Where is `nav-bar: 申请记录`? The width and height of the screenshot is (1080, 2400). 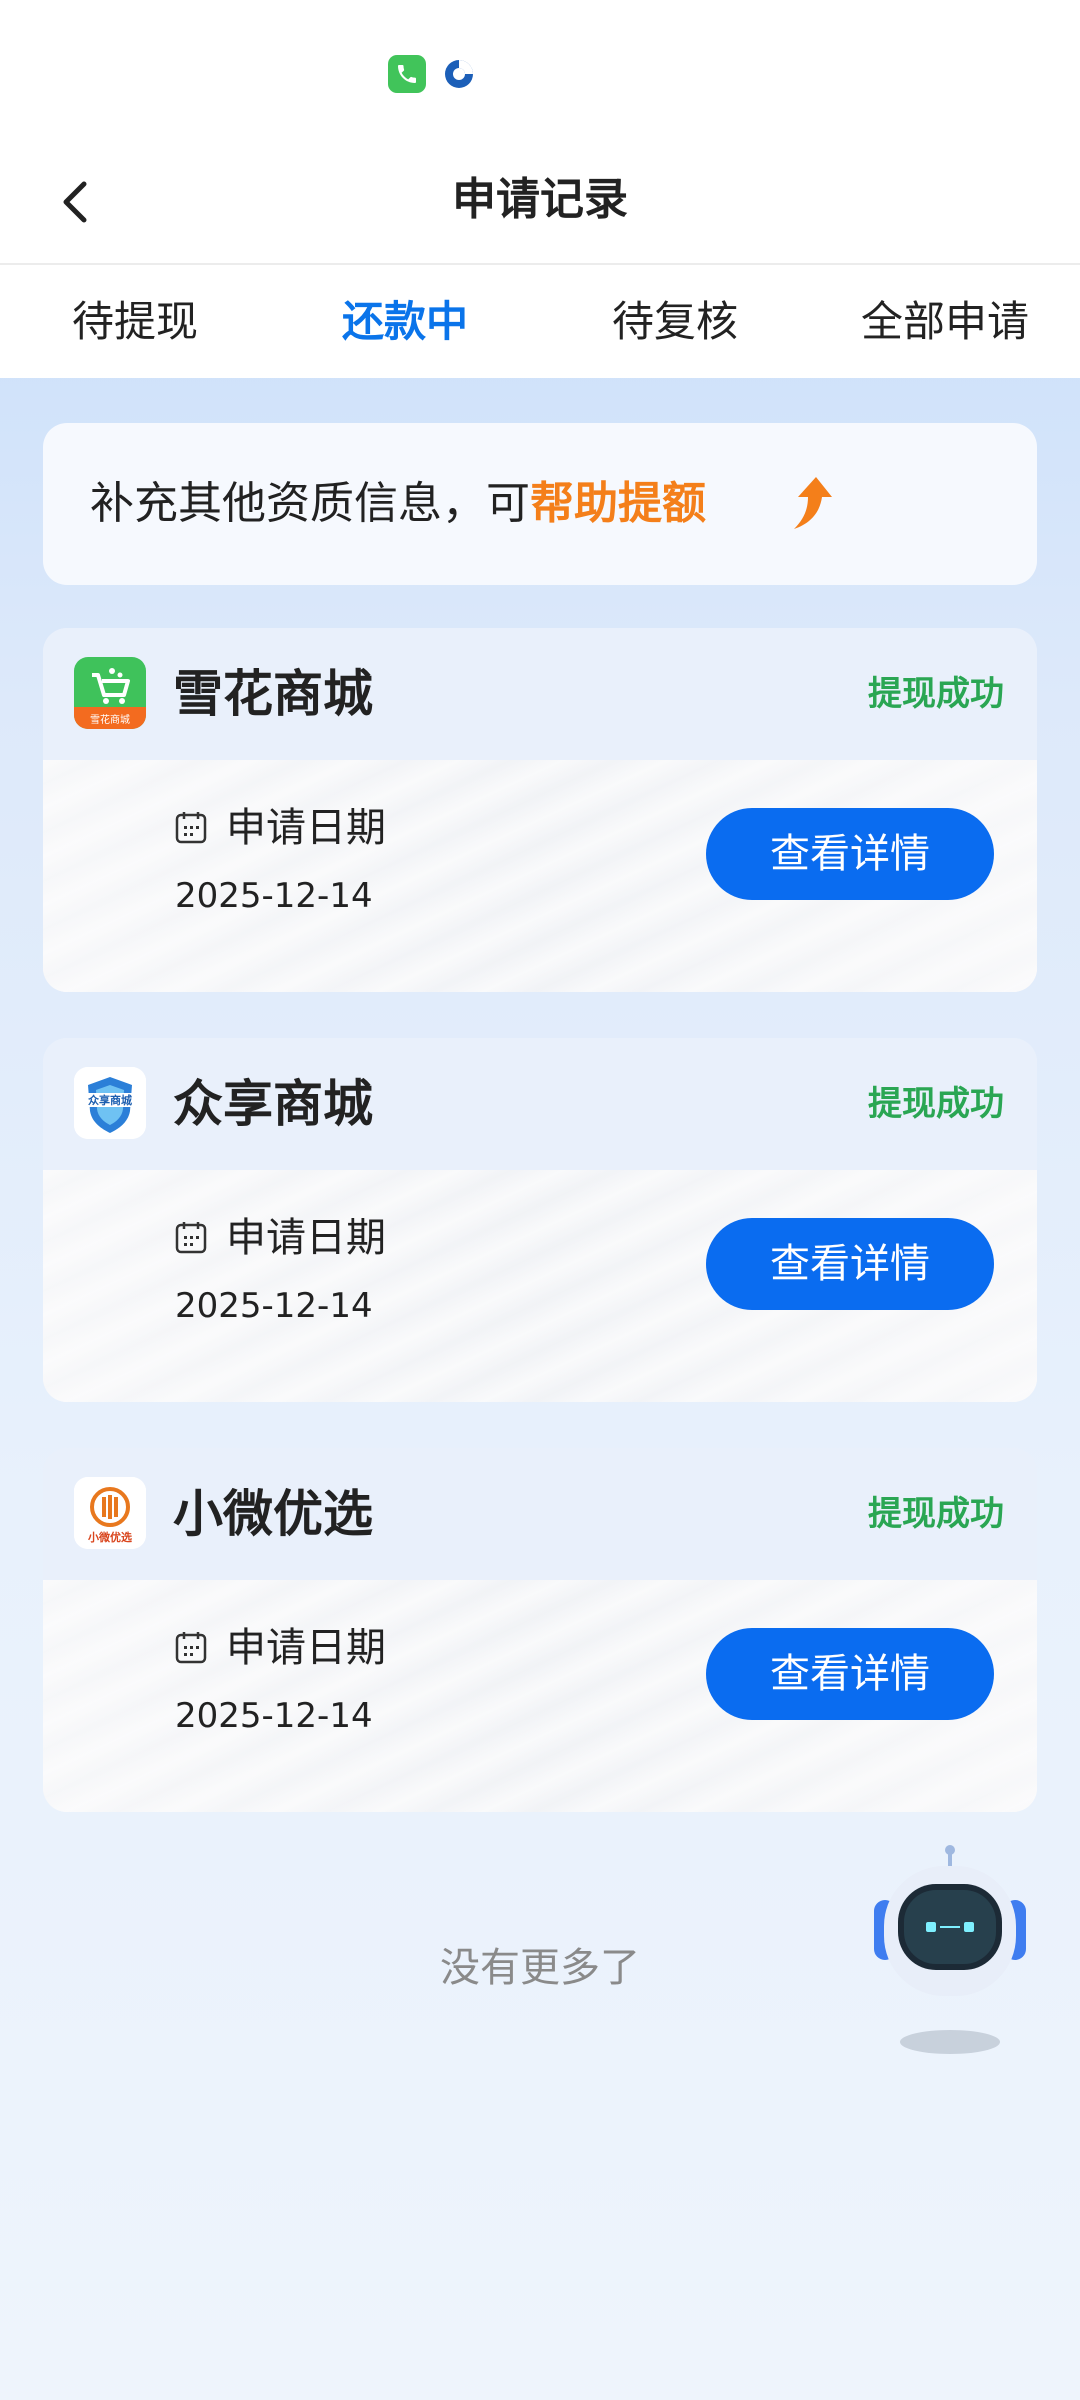
nav-bar: 申请记录 is located at coordinates (540, 202).